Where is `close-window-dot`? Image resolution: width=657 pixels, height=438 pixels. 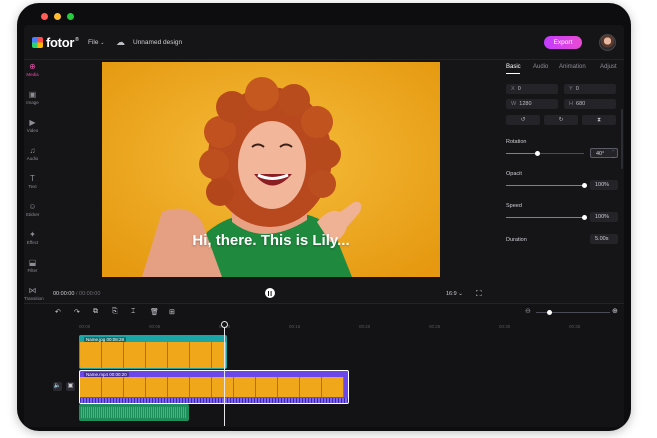 close-window-dot is located at coordinates (44, 16).